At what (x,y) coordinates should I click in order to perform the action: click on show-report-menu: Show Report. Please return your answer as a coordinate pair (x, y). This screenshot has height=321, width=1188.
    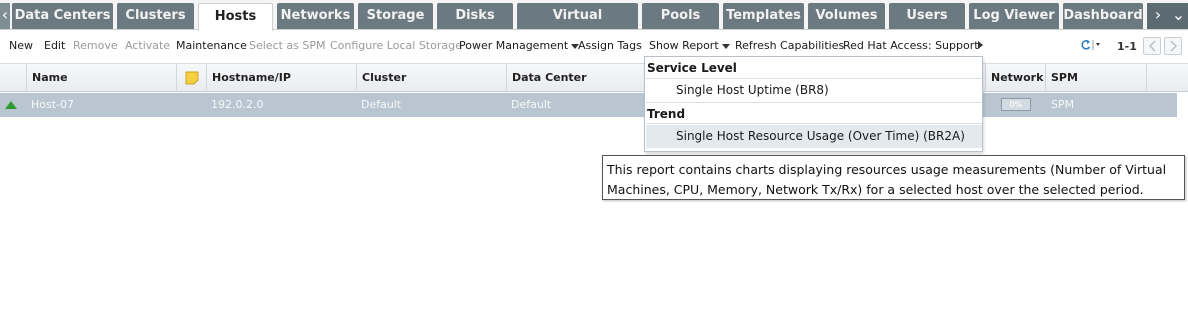
    Looking at the image, I should click on (689, 45).